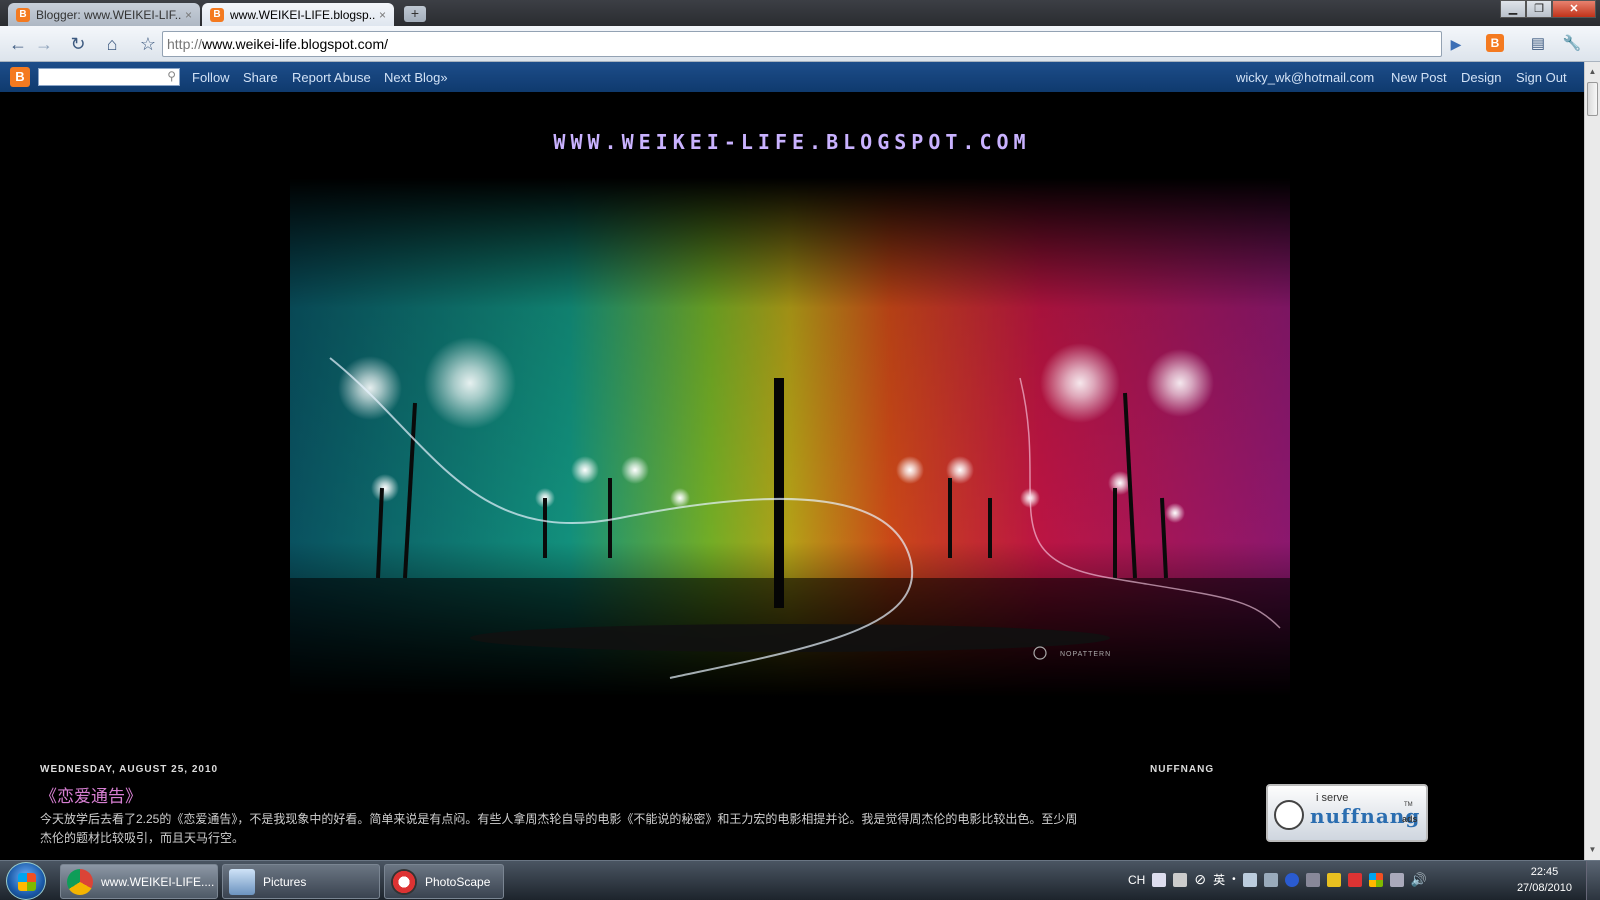 Image resolution: width=1600 pixels, height=900 pixels. Describe the element at coordinates (211, 77) in the screenshot. I see `follow-link: Follow` at that location.